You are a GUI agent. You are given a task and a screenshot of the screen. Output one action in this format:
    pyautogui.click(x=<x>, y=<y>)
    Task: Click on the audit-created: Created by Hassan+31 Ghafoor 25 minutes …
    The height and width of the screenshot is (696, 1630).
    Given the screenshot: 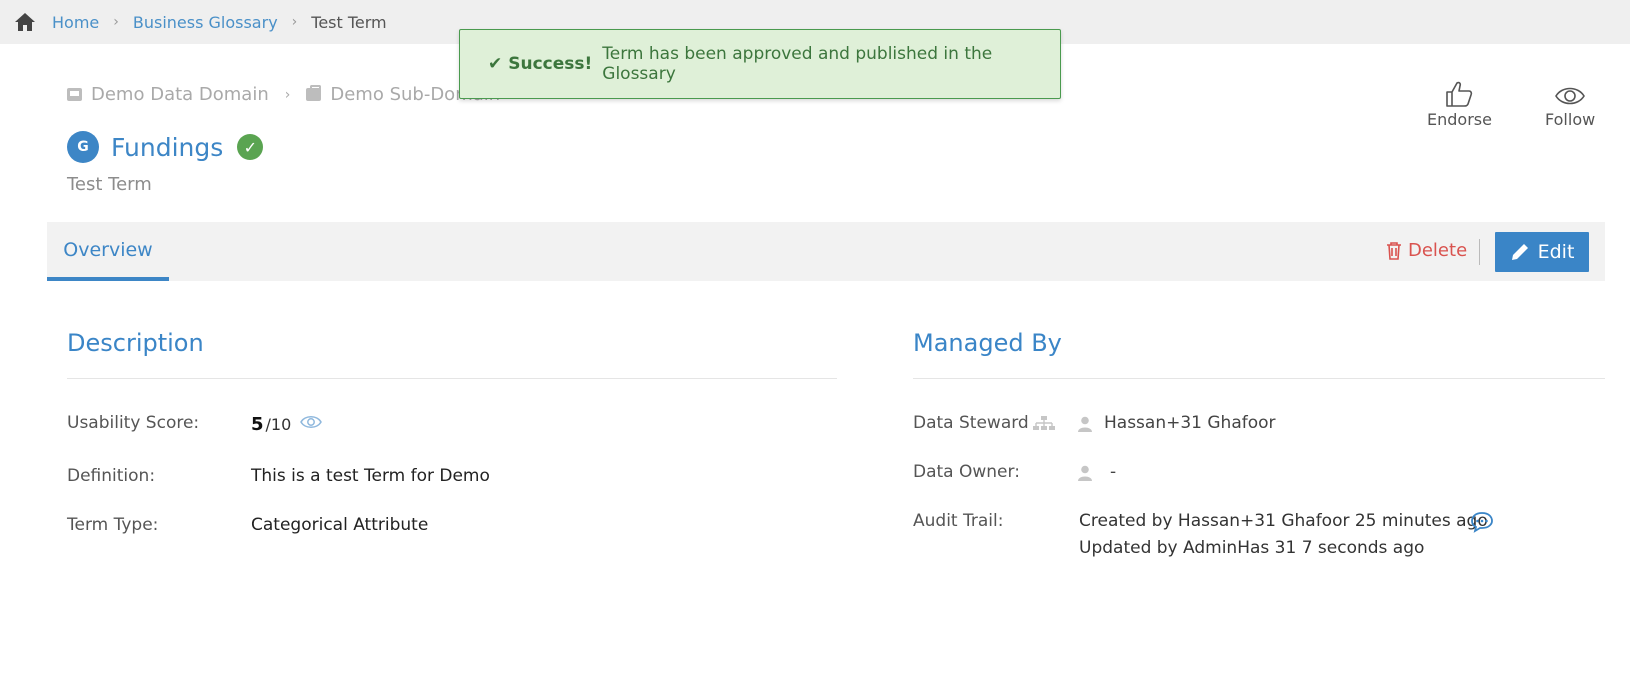 What is the action you would take?
    pyautogui.click(x=1283, y=521)
    